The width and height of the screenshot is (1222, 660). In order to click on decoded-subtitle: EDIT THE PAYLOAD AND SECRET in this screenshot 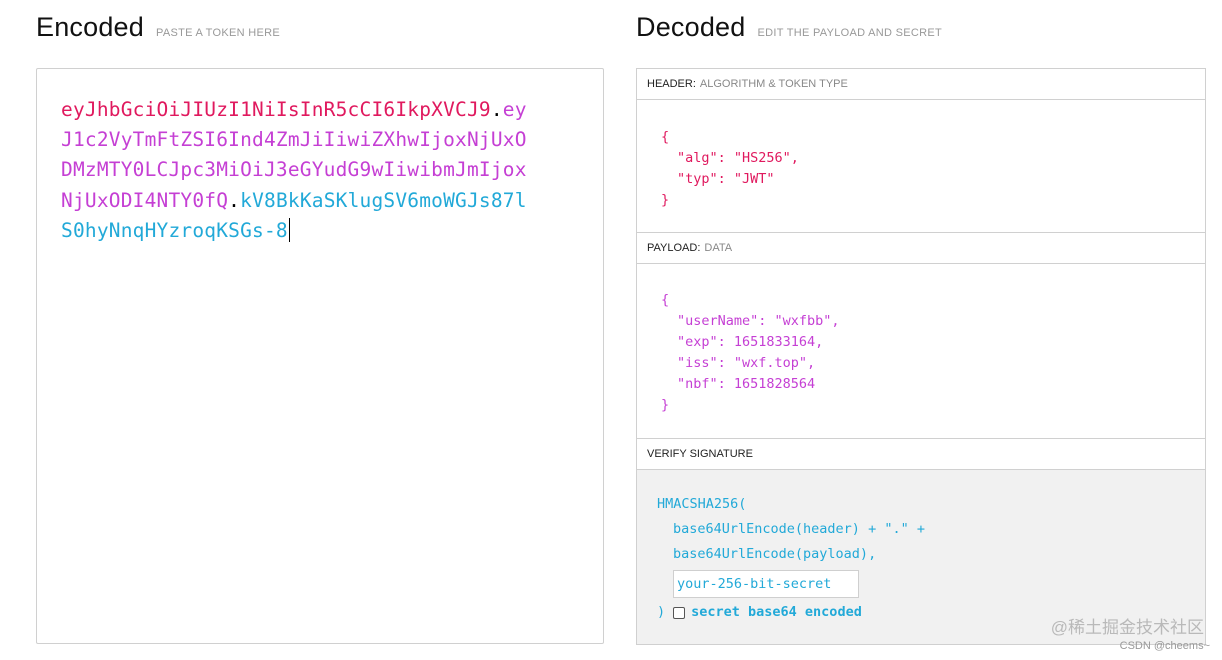, I will do `click(850, 33)`.